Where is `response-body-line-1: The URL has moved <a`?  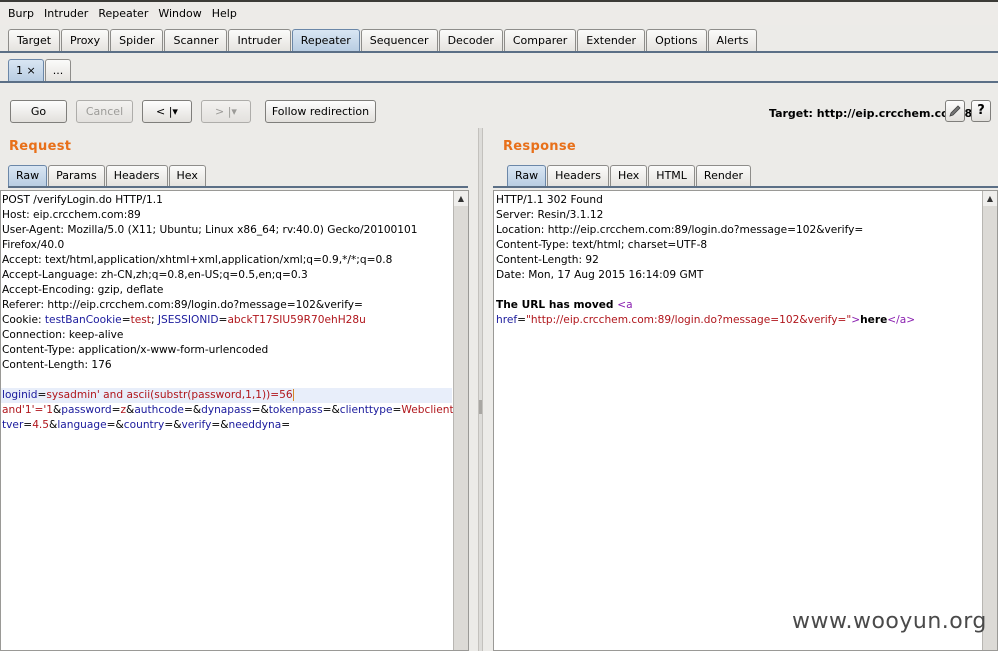
response-body-line-1: The URL has moved <a is located at coordinates (564, 305).